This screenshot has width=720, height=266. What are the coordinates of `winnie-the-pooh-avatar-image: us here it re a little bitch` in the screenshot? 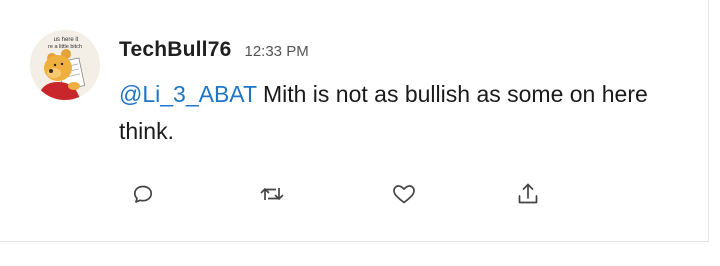 It's located at (65, 65).